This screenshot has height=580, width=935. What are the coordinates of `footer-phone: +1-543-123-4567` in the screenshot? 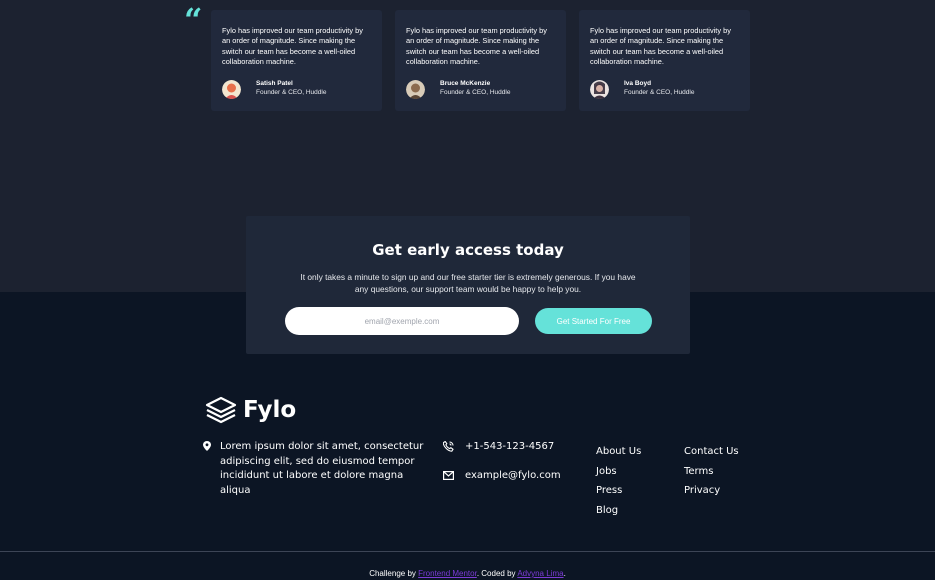 It's located at (498, 446).